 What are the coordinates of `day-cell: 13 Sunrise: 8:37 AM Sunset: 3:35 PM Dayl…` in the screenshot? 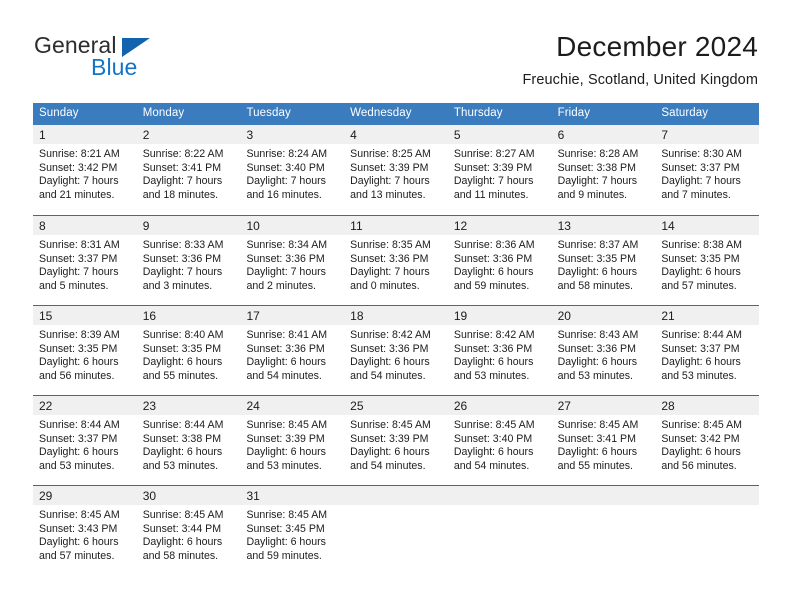 It's located at (603, 260).